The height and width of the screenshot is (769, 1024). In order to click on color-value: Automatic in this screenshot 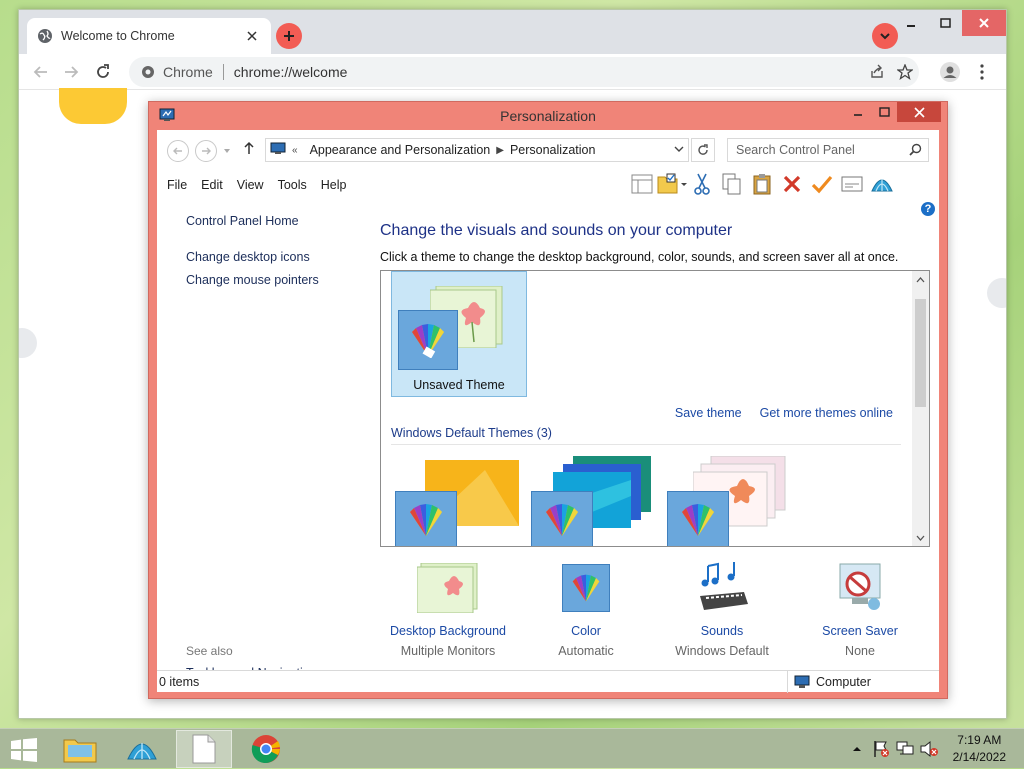, I will do `click(586, 651)`.